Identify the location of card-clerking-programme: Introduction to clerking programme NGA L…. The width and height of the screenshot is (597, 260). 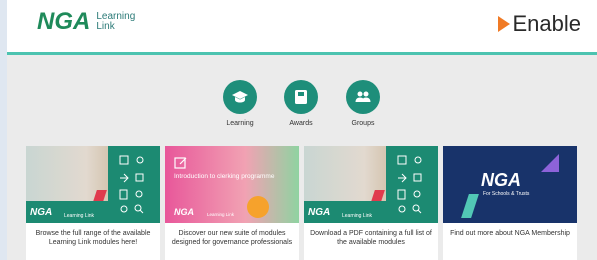
(232, 203).